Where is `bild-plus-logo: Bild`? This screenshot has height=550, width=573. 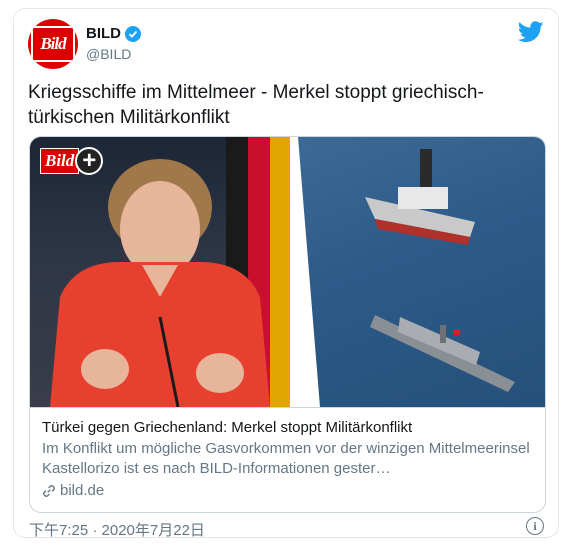
bild-plus-logo: Bild is located at coordinates (60, 161).